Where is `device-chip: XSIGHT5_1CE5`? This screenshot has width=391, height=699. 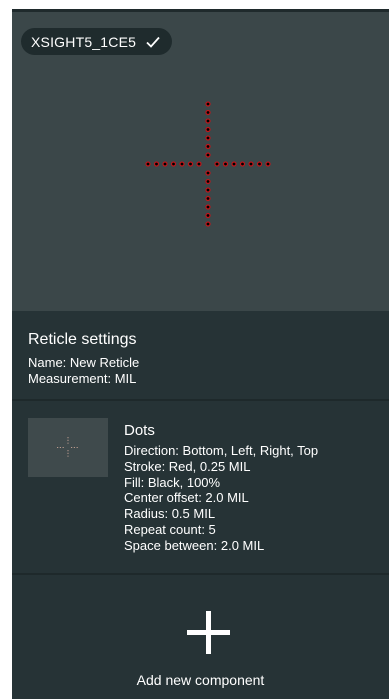 device-chip: XSIGHT5_1CE5 is located at coordinates (97, 41).